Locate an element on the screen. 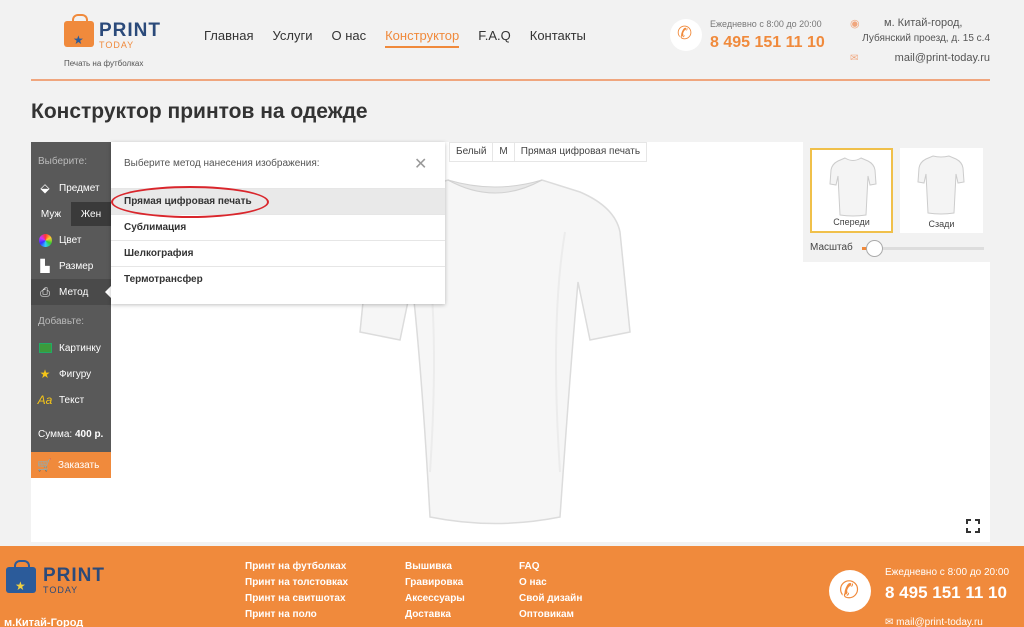 This screenshot has height=627, width=1024. picture-icon is located at coordinates (45, 348).